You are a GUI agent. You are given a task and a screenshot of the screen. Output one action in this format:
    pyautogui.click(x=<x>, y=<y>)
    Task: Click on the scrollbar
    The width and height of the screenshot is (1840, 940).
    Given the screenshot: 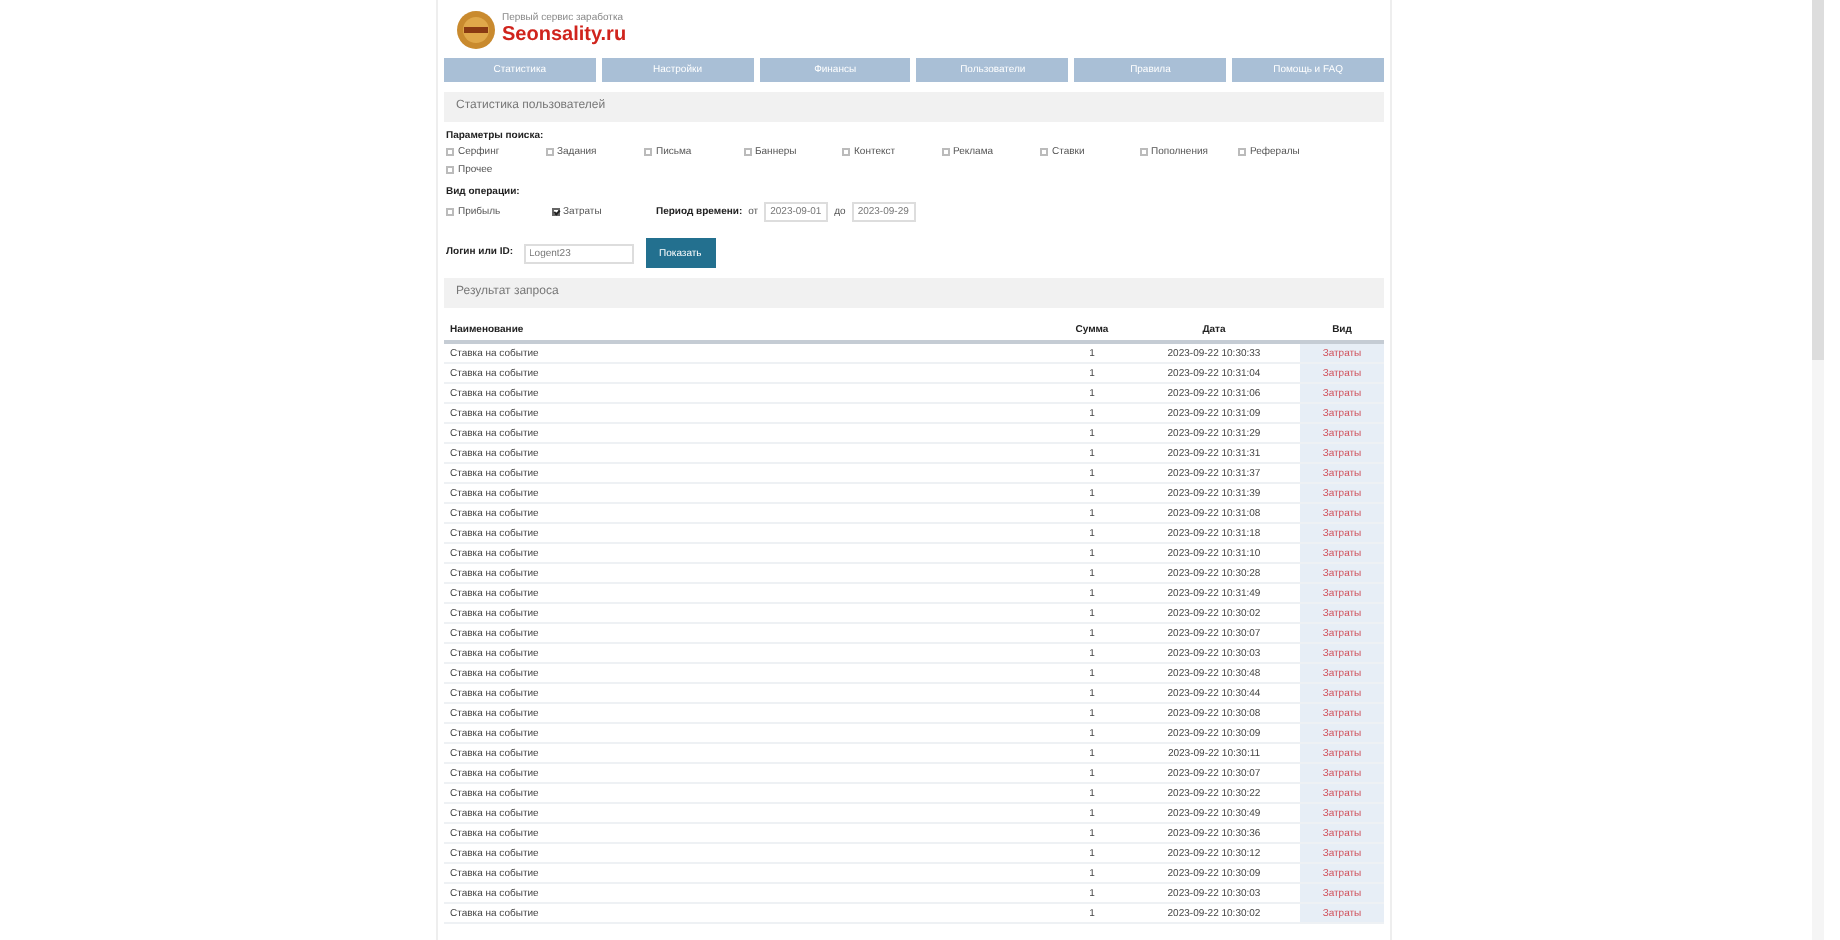 What is the action you would take?
    pyautogui.click(x=1818, y=470)
    